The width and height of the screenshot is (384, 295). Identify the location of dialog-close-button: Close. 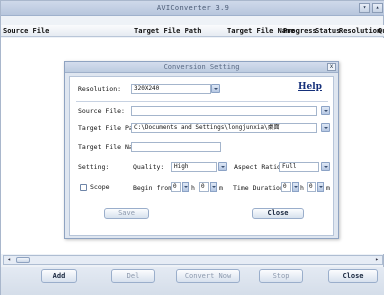
(278, 213).